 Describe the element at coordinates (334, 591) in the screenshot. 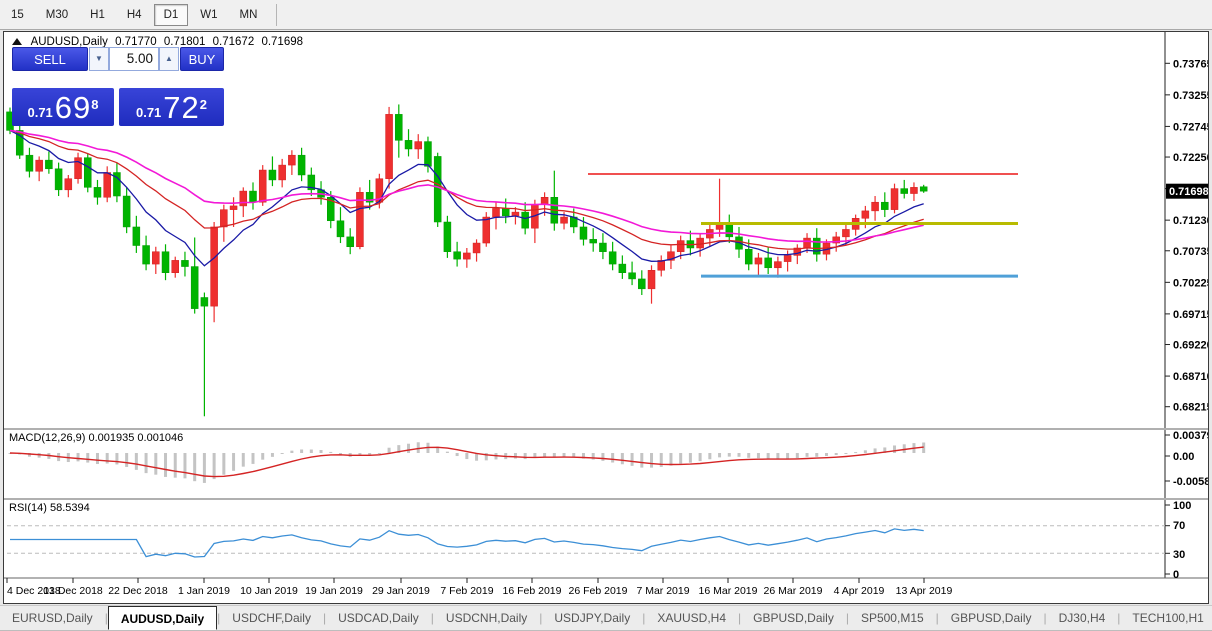

I see `time-axis-label: 19 Jan 2019` at that location.